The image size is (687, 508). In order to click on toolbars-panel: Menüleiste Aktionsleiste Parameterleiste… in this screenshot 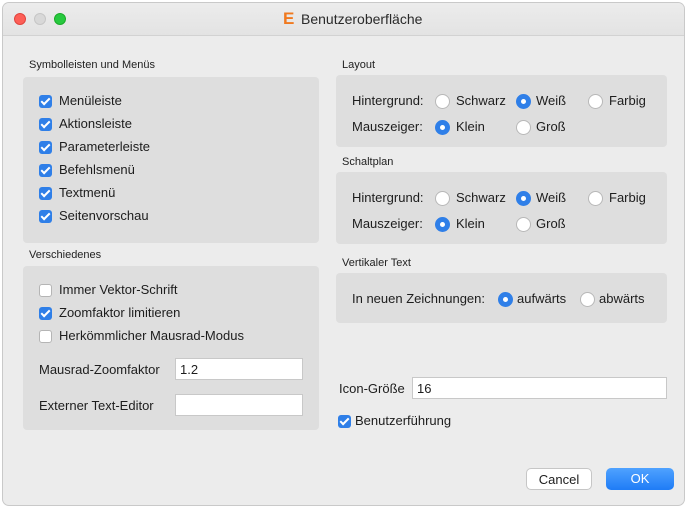, I will do `click(171, 160)`.